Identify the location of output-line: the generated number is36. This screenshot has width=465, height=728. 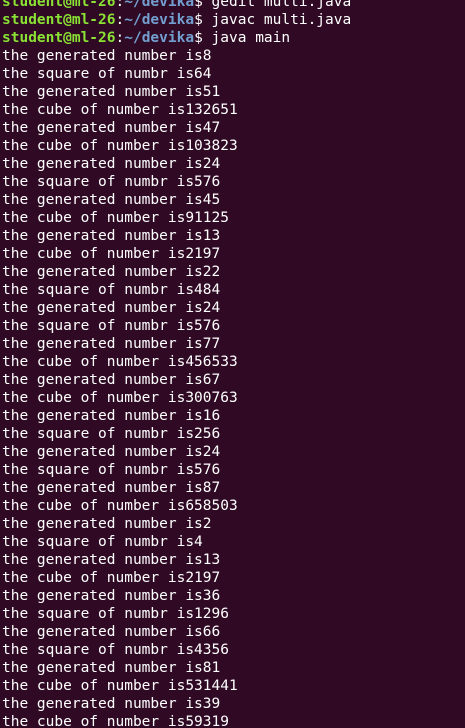
(111, 596).